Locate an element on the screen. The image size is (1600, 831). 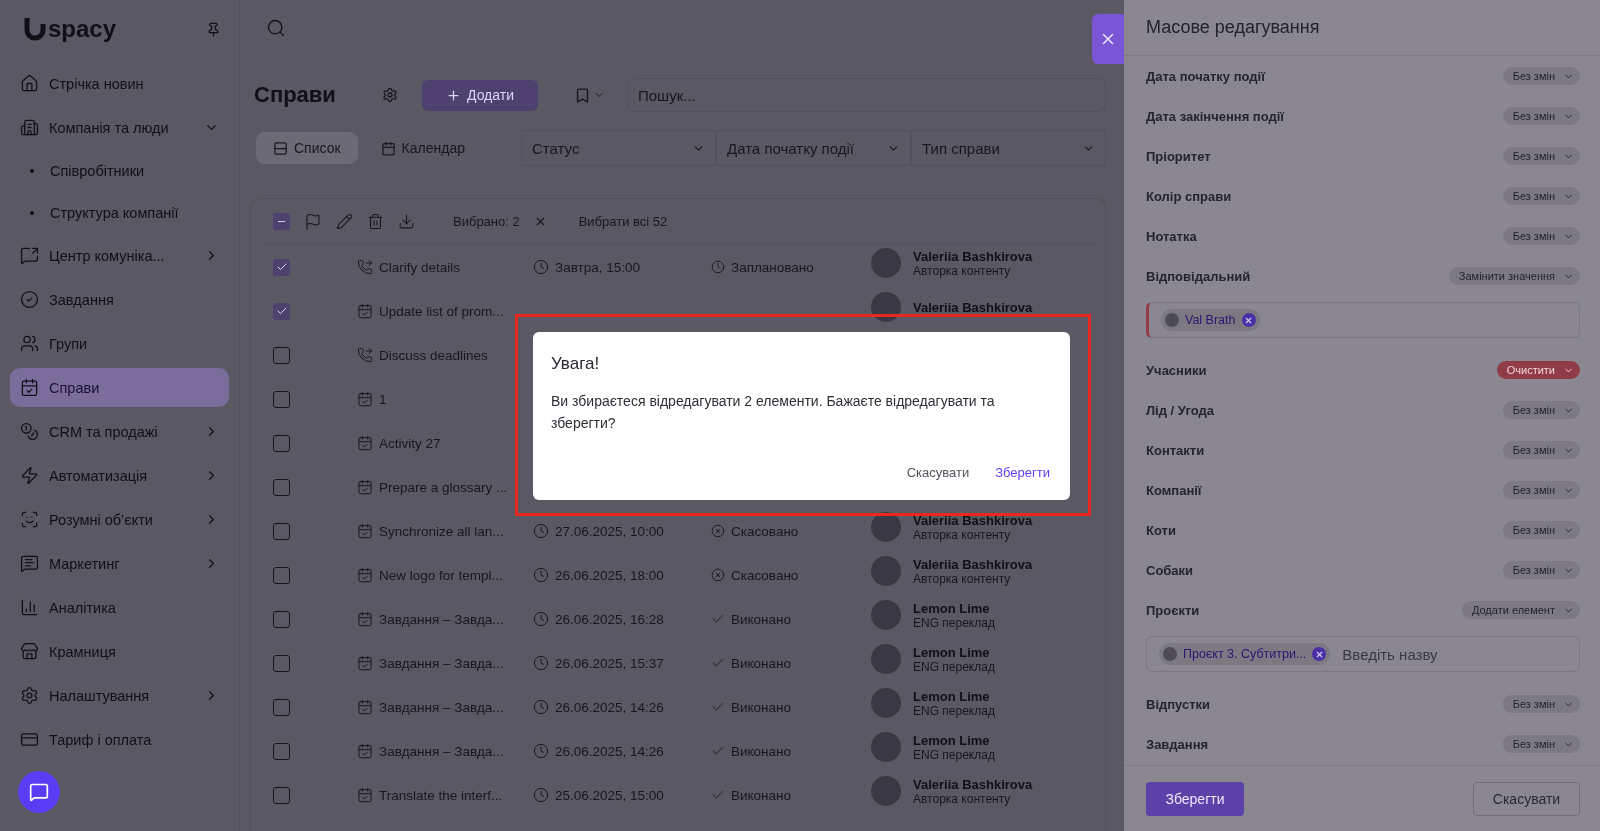
picker-field: Проєкт 3. Субтитри... Введіть назву is located at coordinates (1363, 654).